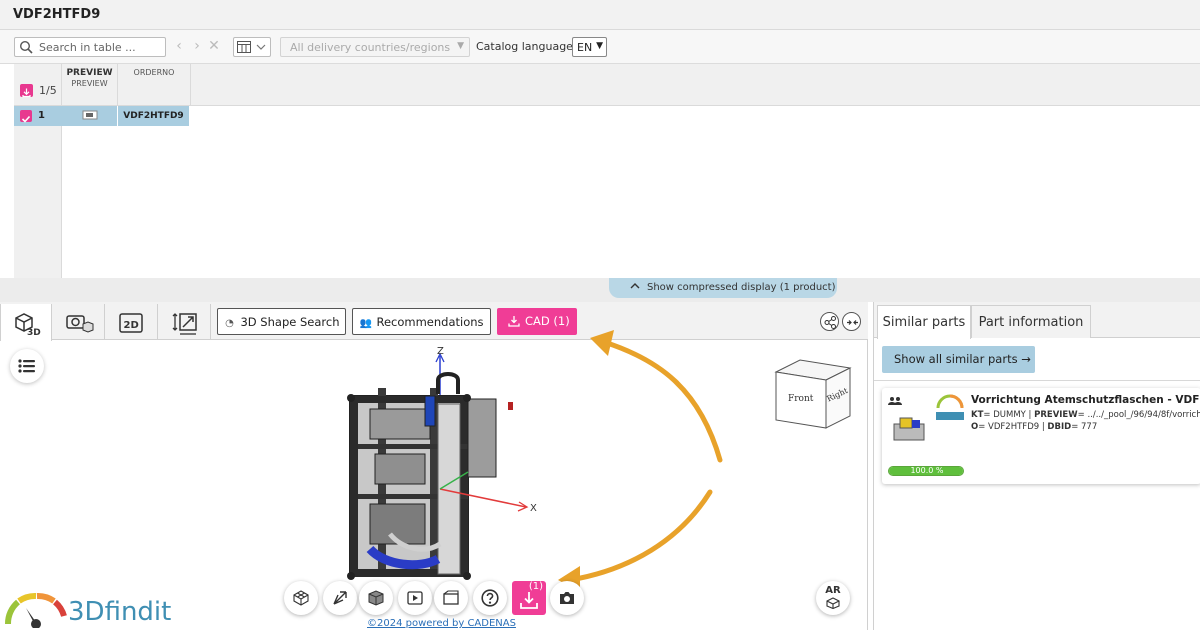 The height and width of the screenshot is (630, 1200). I want to click on 3dfindit-logo-icon, so click(950, 407).